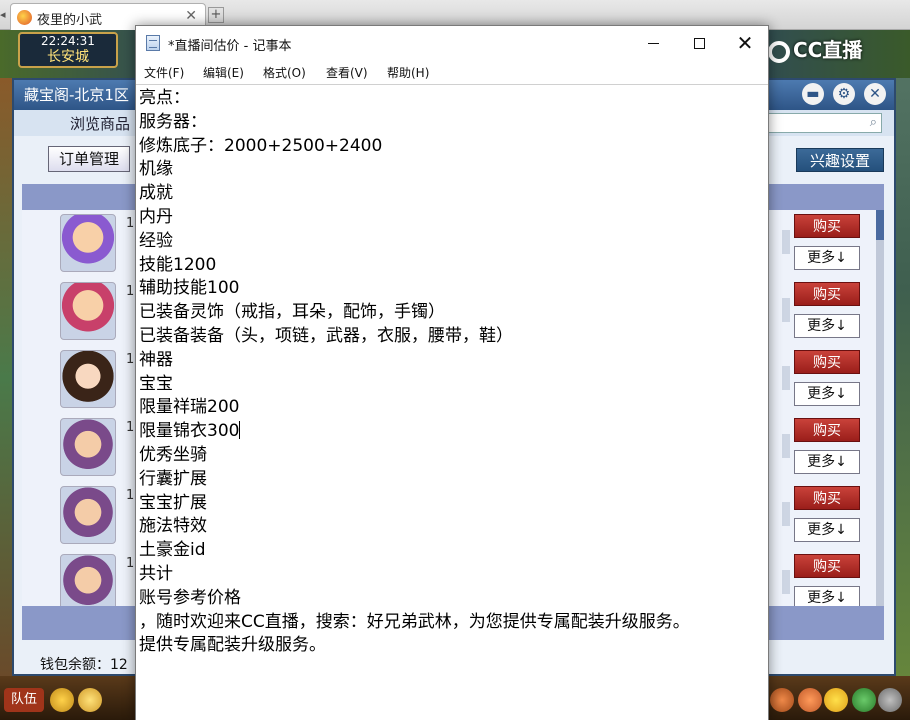  Describe the element at coordinates (444, 432) in the screenshot. I see `text-line-with-caret: 限量锦衣300` at that location.